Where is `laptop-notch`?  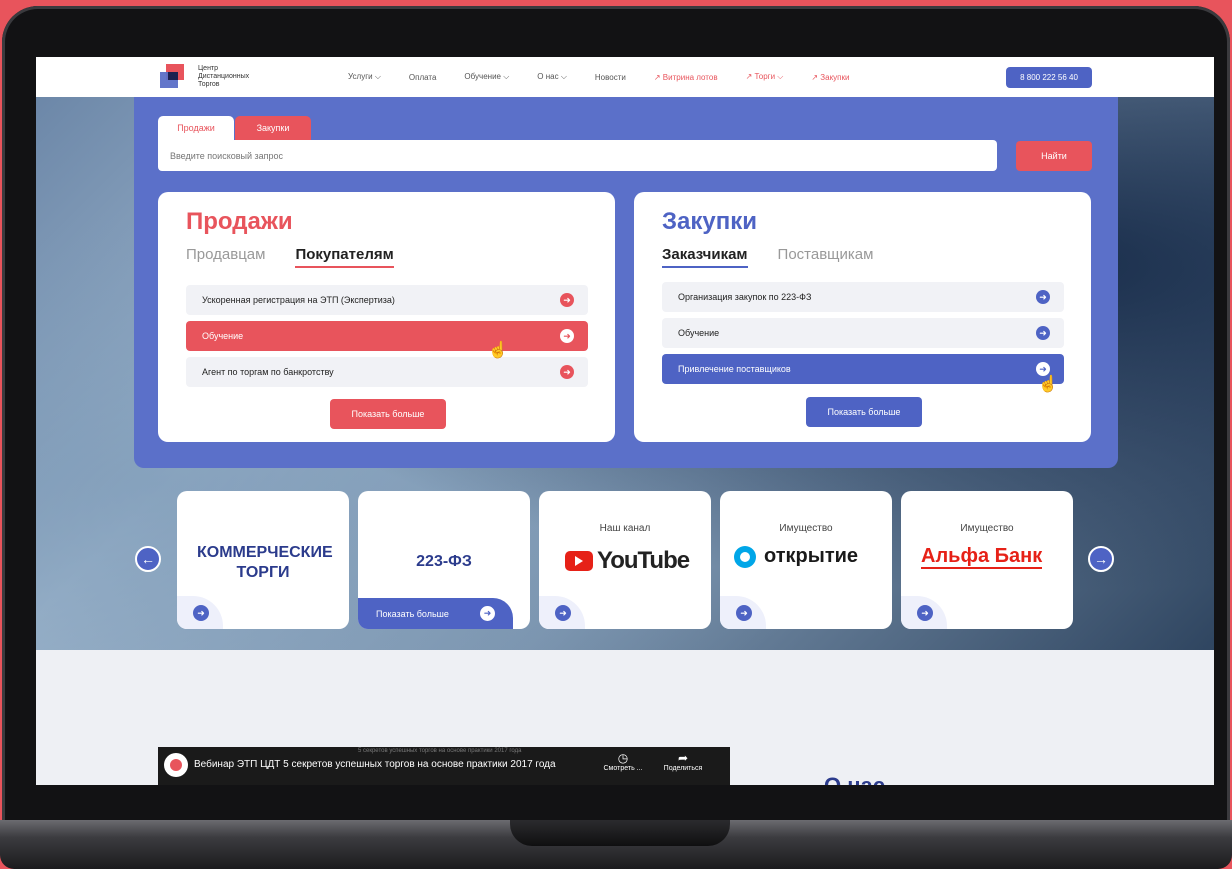
laptop-notch is located at coordinates (620, 833).